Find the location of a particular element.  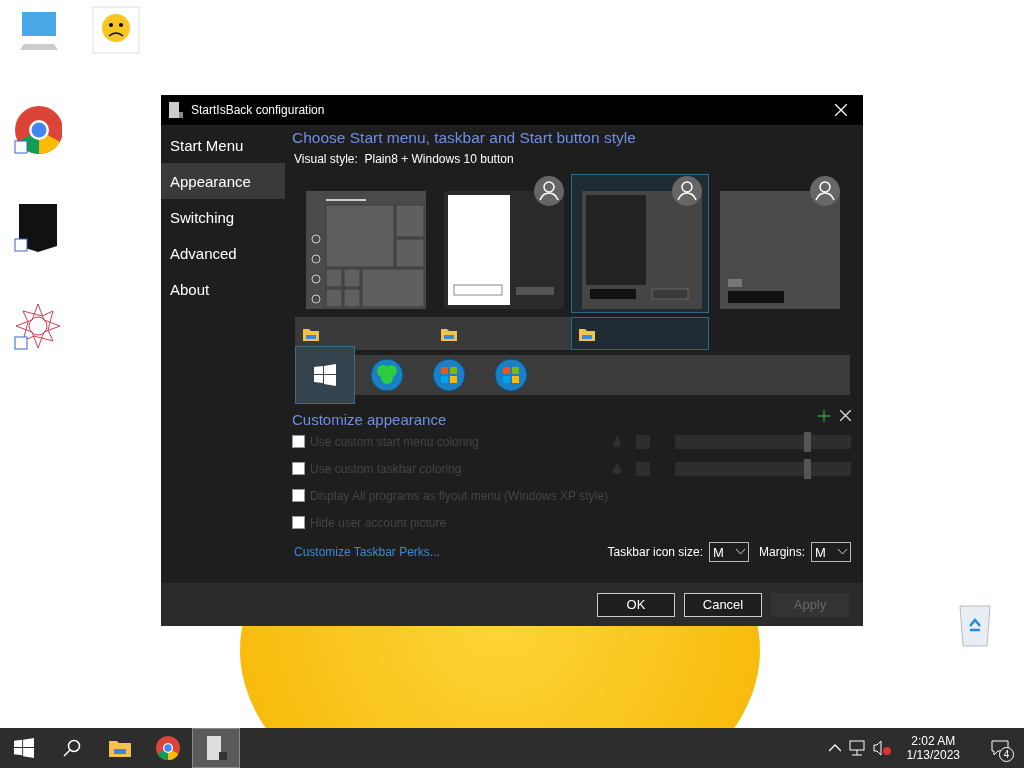

network-icon is located at coordinates (856, 748).